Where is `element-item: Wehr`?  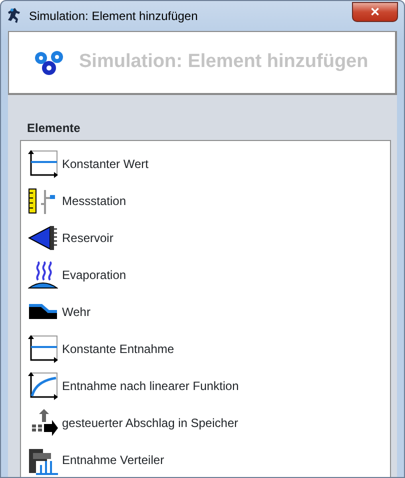
element-item: Wehr is located at coordinates (76, 311).